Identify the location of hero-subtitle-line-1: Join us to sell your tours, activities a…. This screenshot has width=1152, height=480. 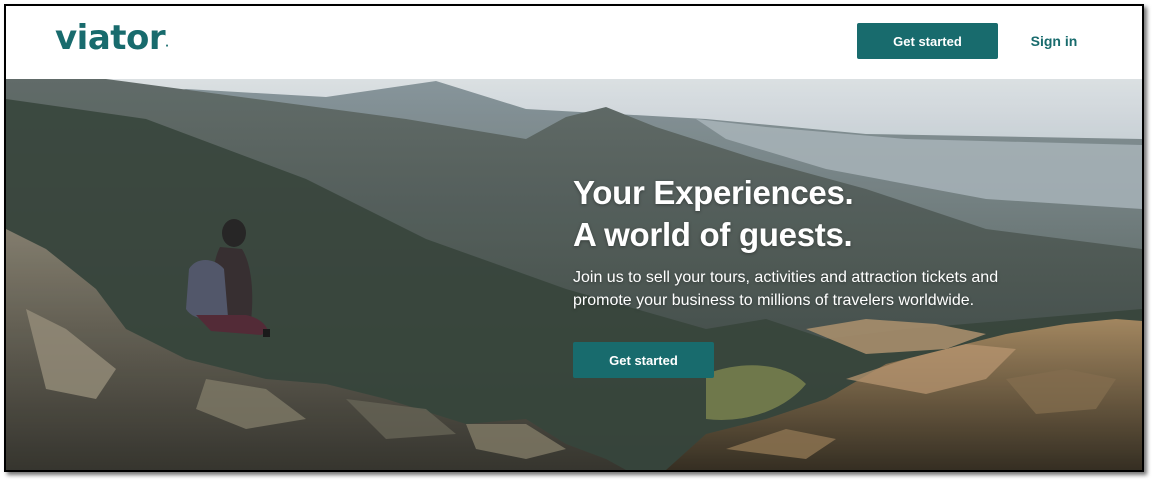
(786, 277).